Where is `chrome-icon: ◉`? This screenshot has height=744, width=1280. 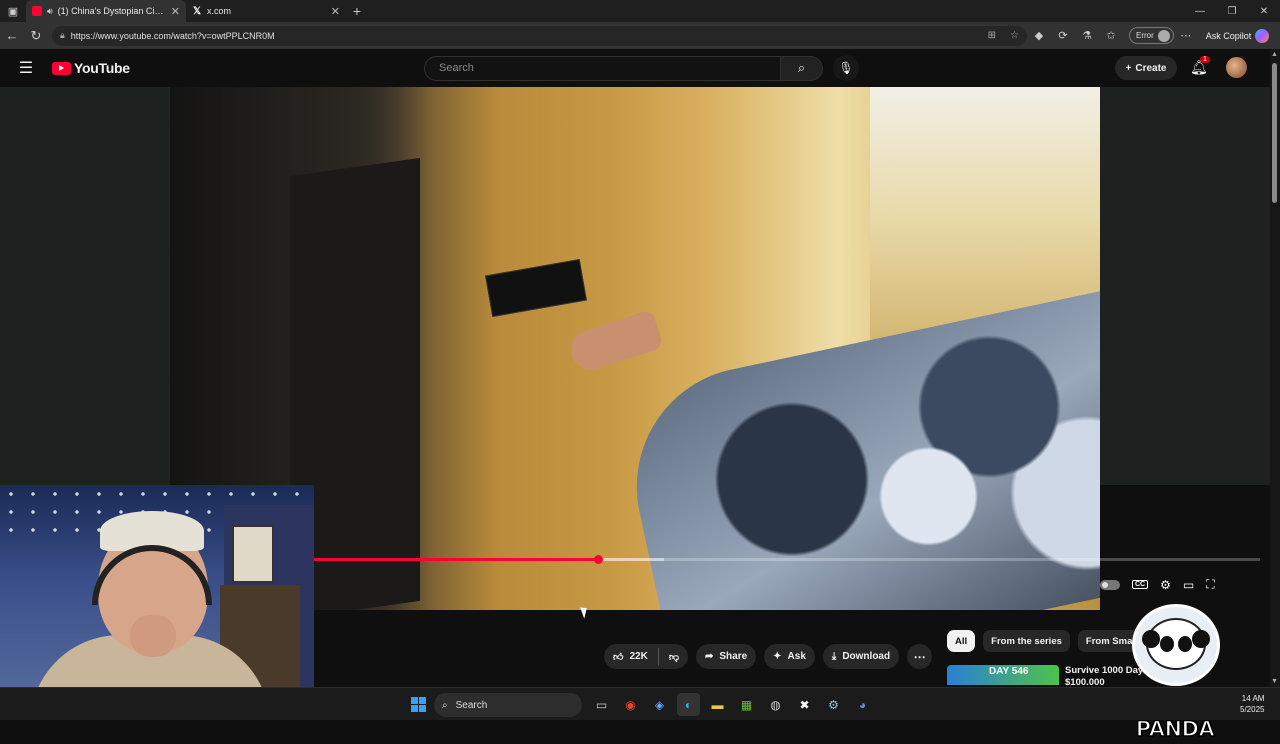 chrome-icon: ◉ is located at coordinates (630, 704).